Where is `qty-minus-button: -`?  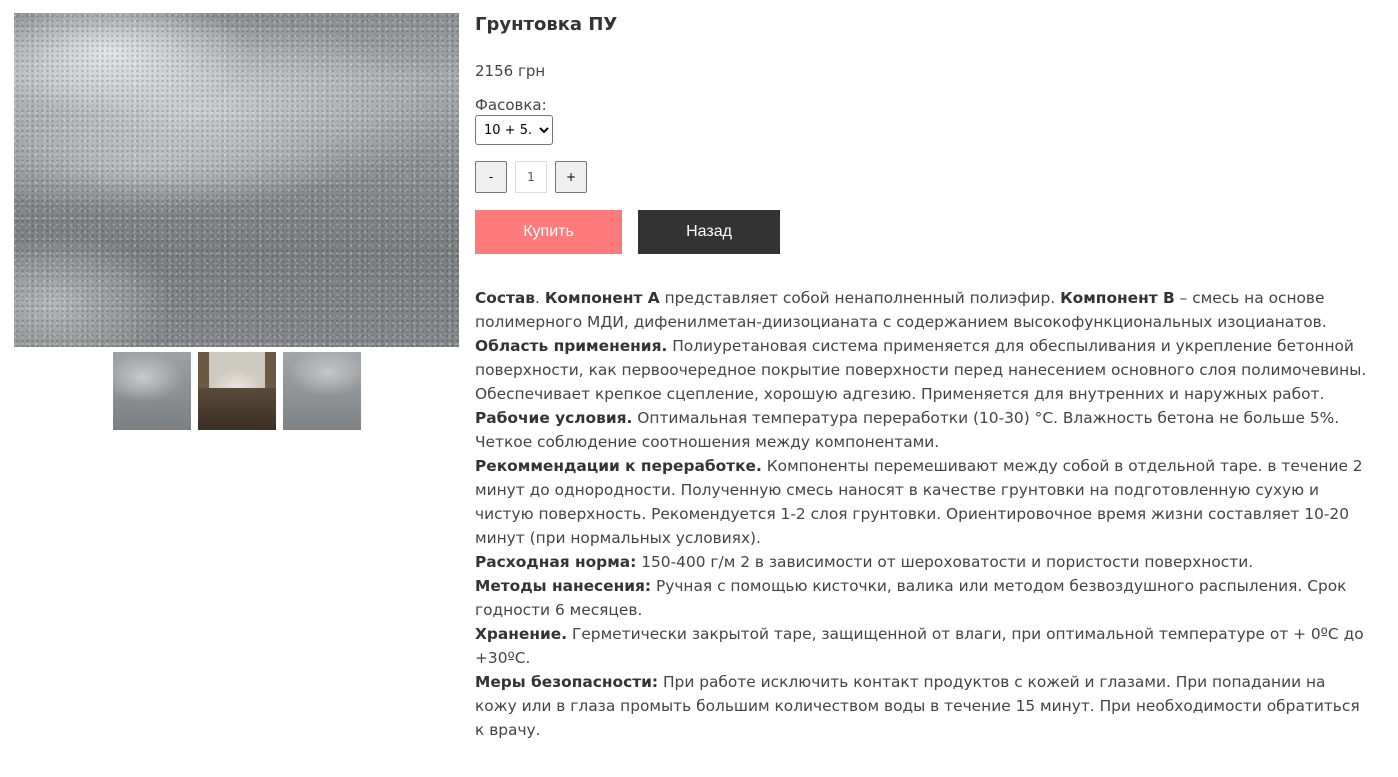 qty-minus-button: - is located at coordinates (491, 177).